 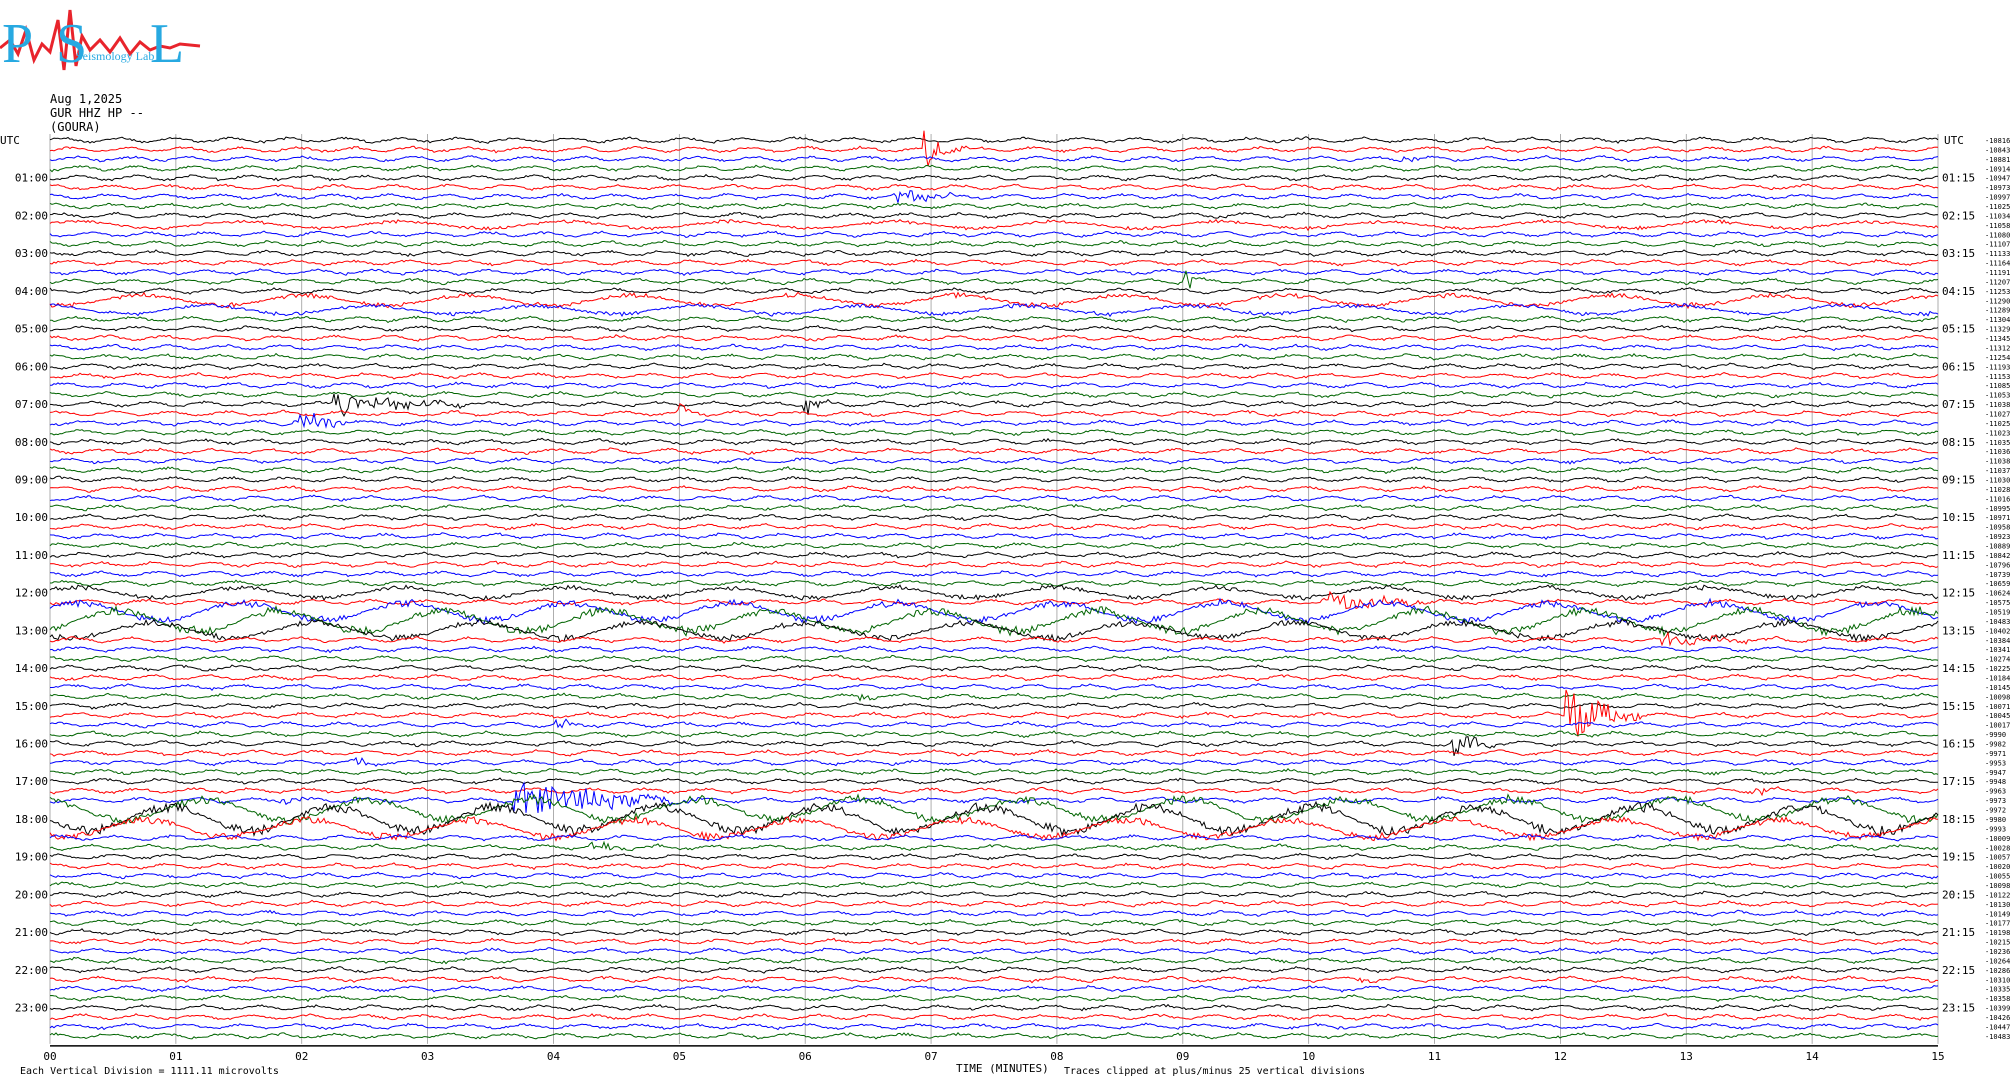 I want to click on trace-offset-label: -9980, so click(x=1995, y=820).